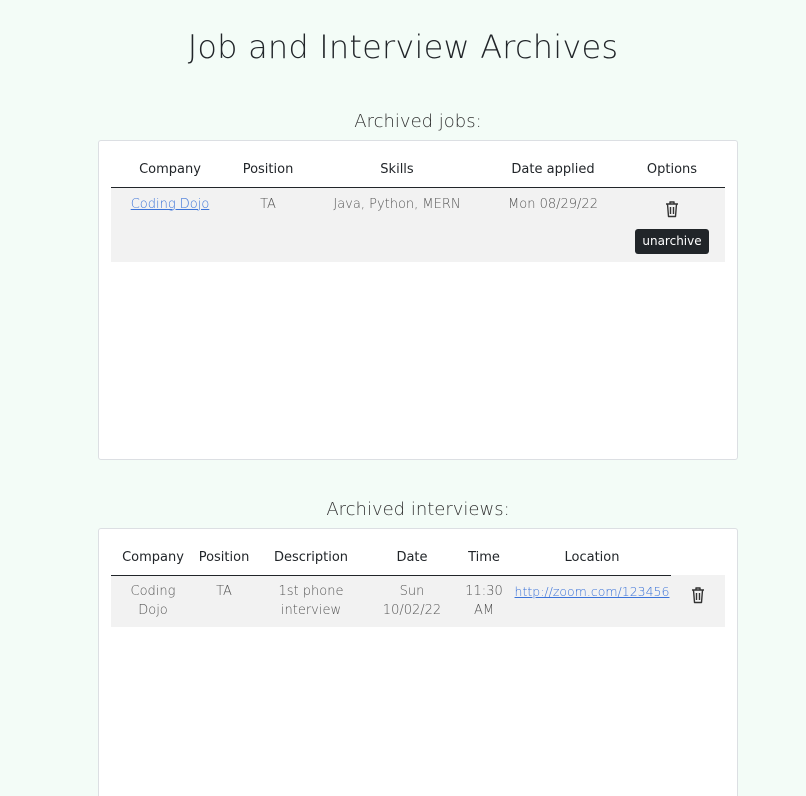 Image resolution: width=806 pixels, height=796 pixels. What do you see at coordinates (484, 558) in the screenshot?
I see `column-header-time: Time` at bounding box center [484, 558].